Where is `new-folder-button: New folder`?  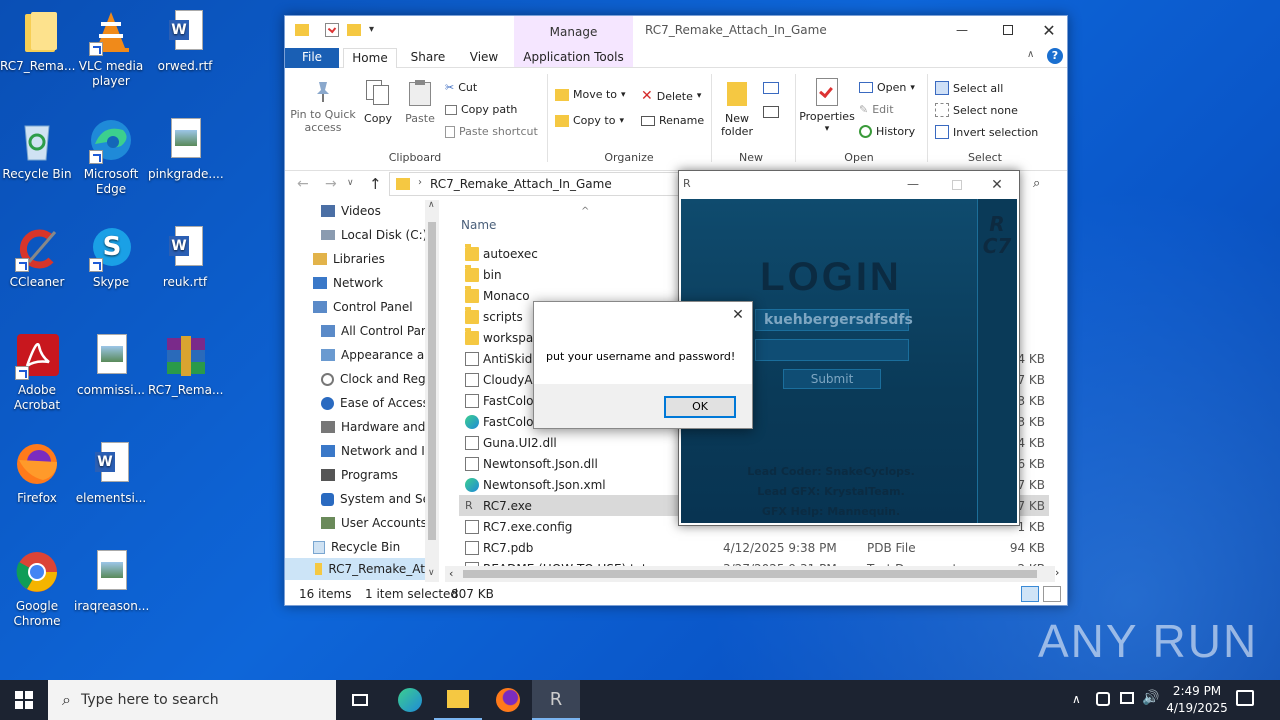 new-folder-button: New folder is located at coordinates (737, 108).